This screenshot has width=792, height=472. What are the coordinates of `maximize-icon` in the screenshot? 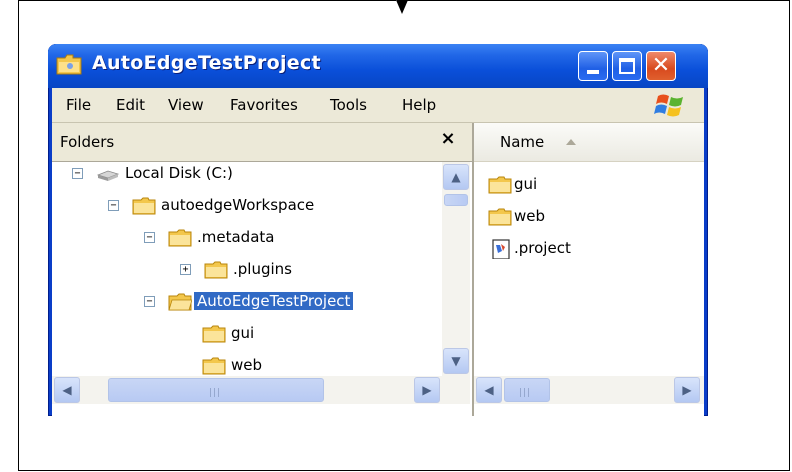 It's located at (627, 66).